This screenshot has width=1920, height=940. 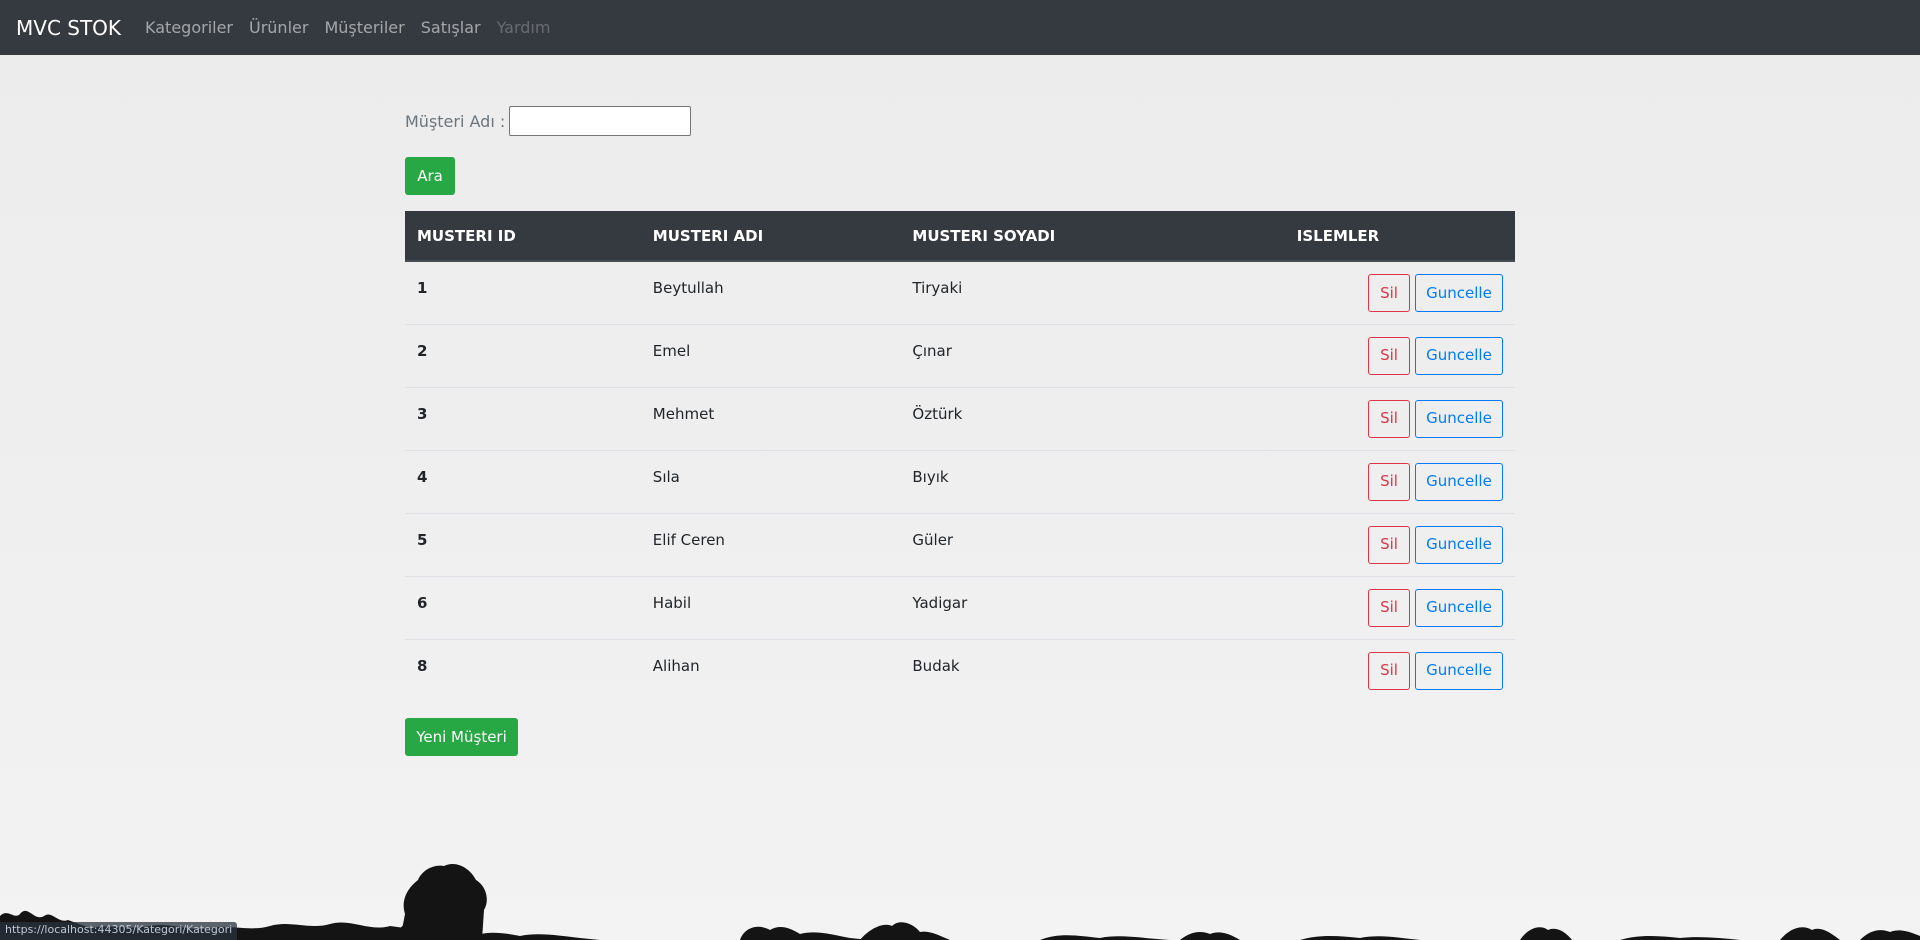 I want to click on new-customer-button: Yeni Müşteri, so click(x=461, y=737).